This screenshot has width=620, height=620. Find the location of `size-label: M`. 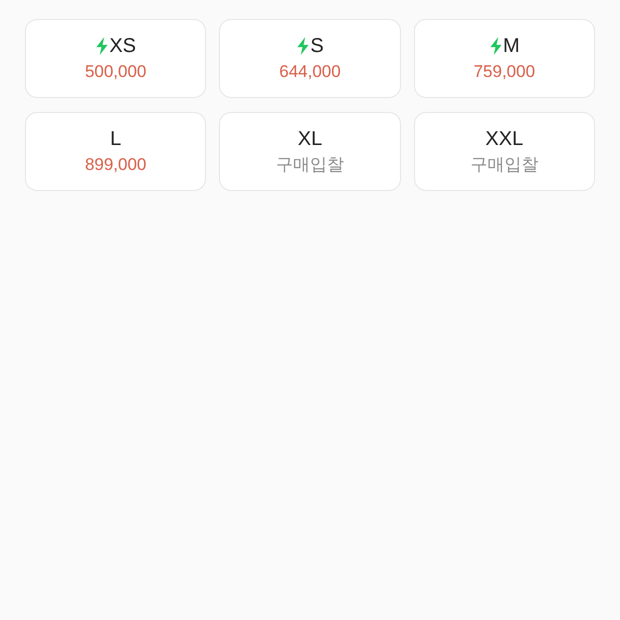

size-label: M is located at coordinates (511, 46).